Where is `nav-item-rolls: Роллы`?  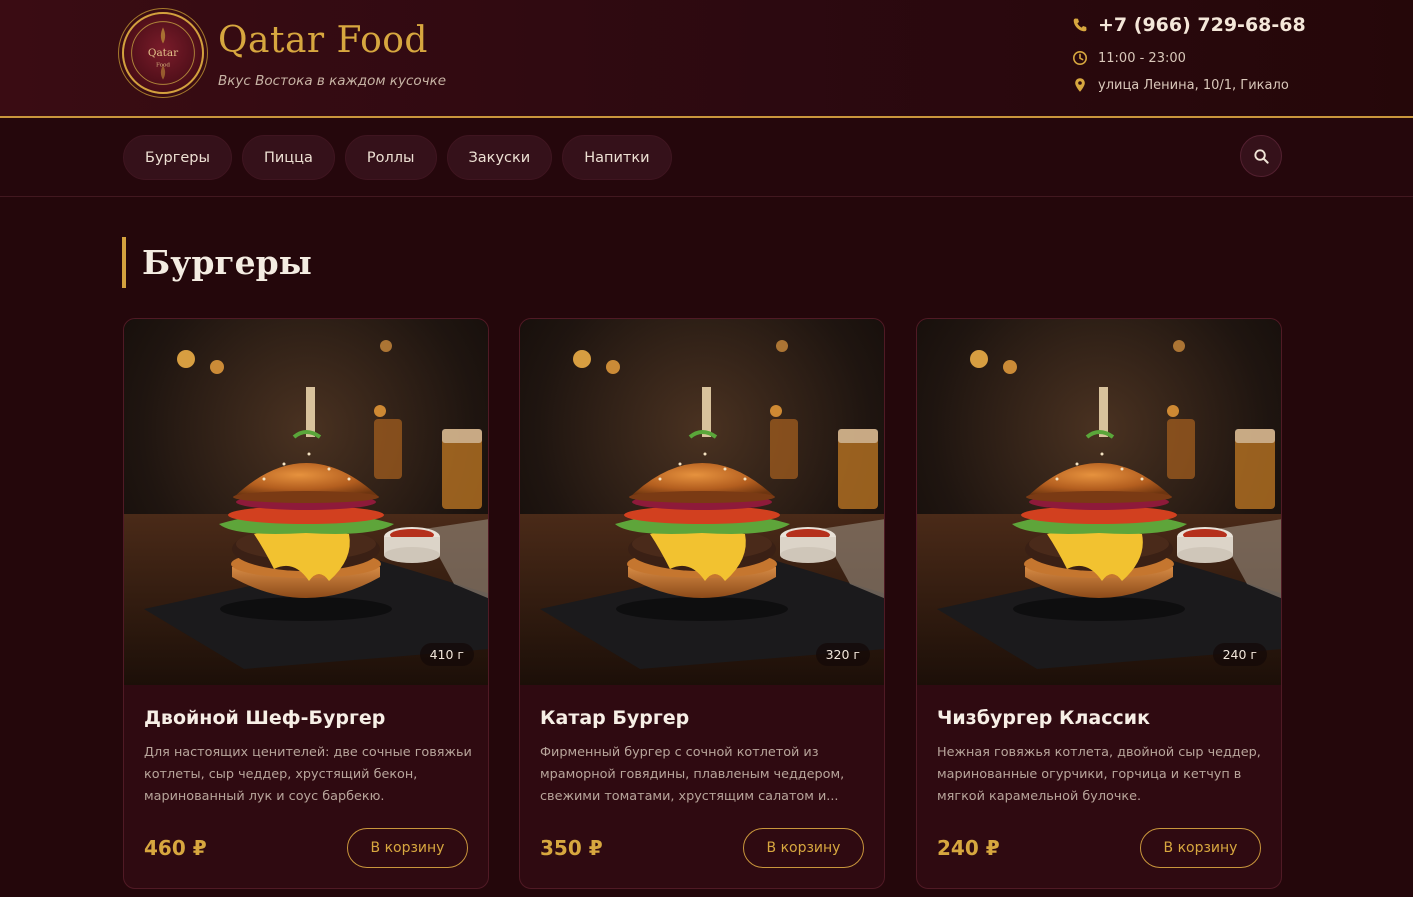 nav-item-rolls: Роллы is located at coordinates (390, 157).